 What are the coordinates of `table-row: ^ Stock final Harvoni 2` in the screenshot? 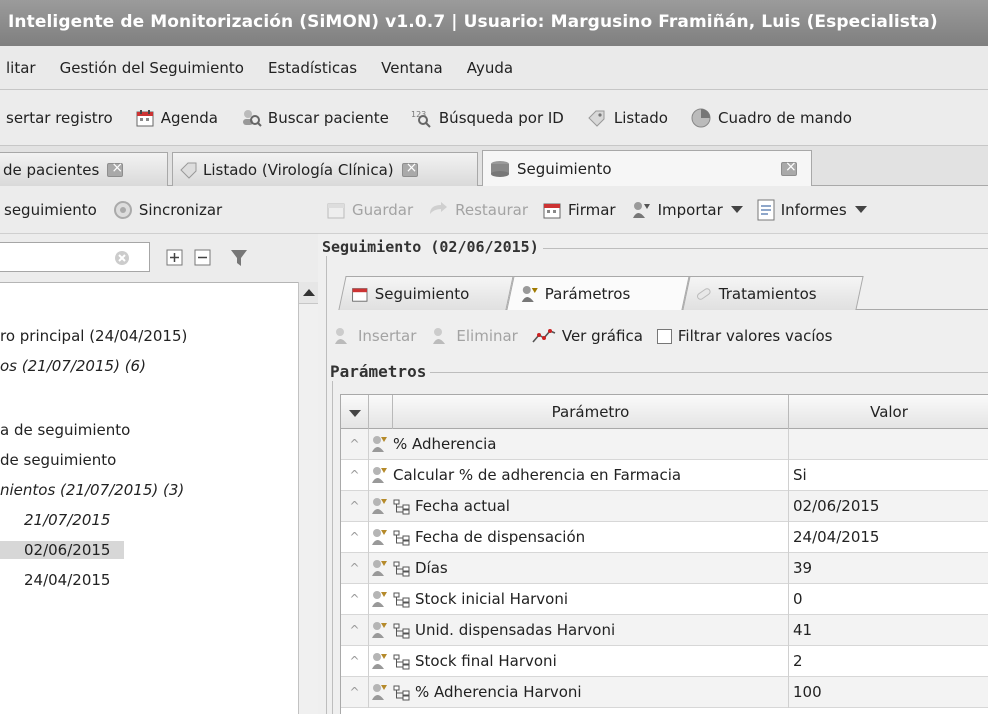 It's located at (664, 661).